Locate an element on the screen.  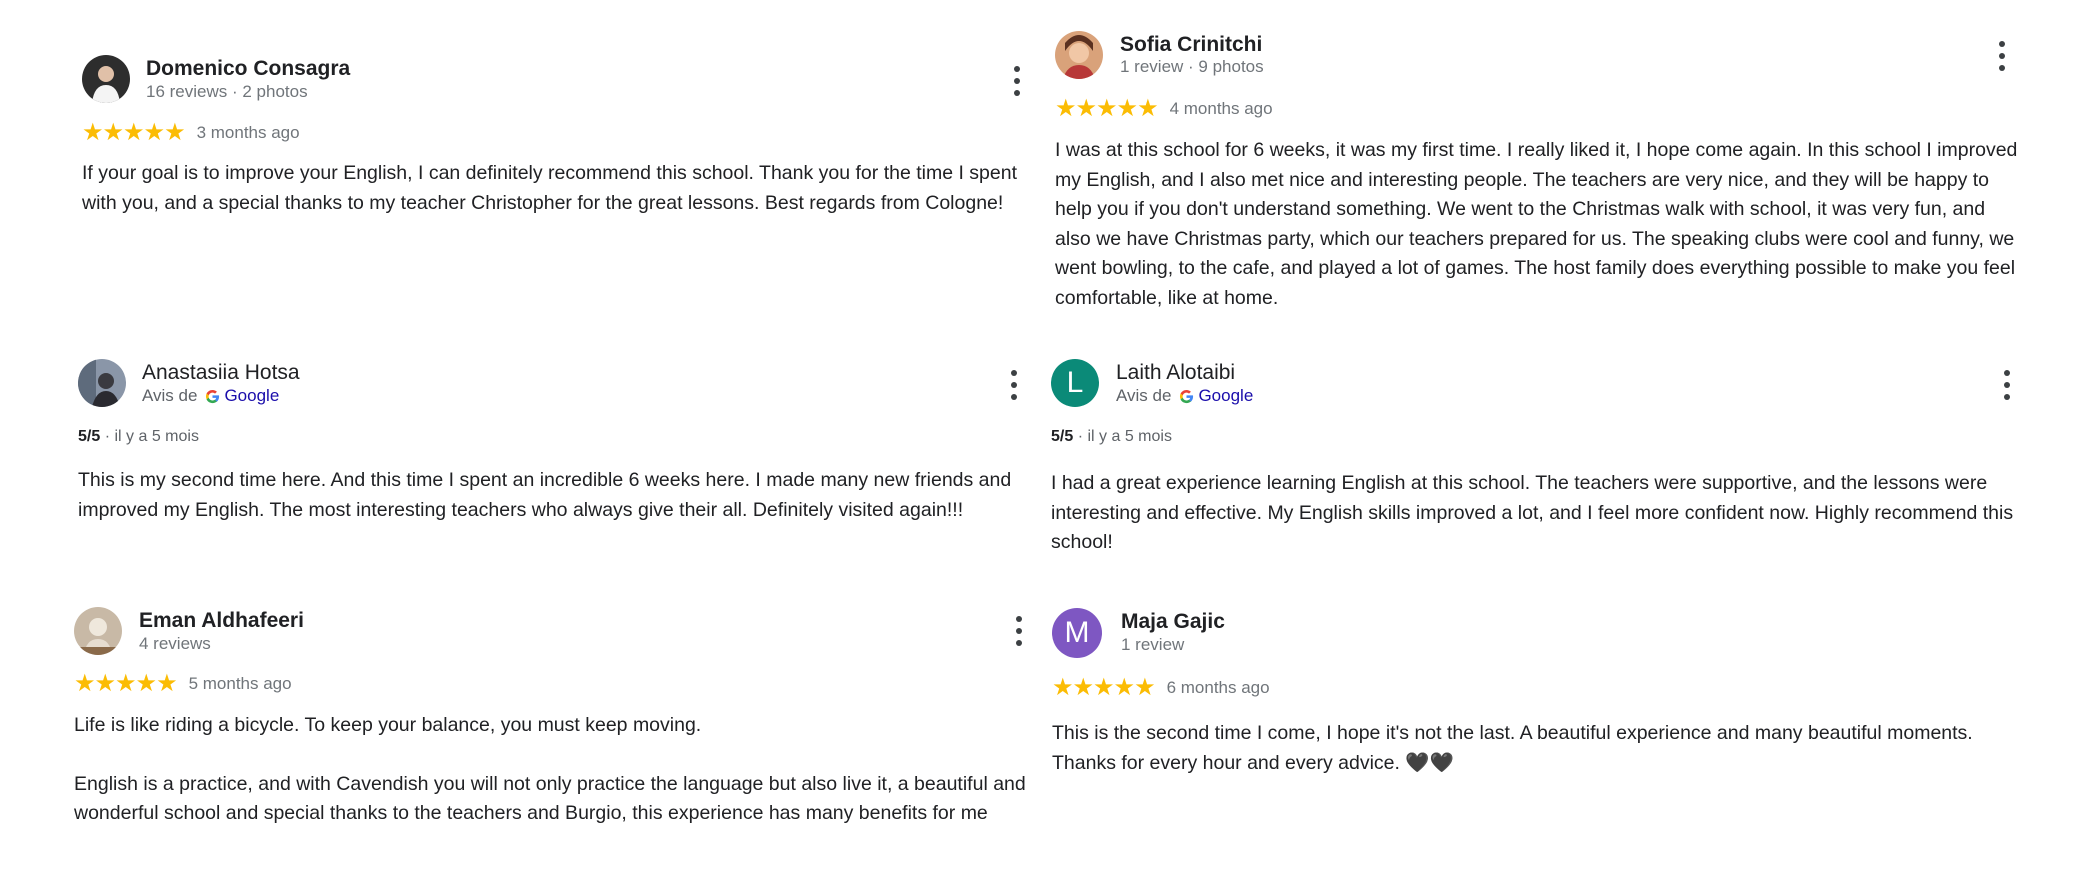
review-date: 4 months ago is located at coordinates (1221, 108).